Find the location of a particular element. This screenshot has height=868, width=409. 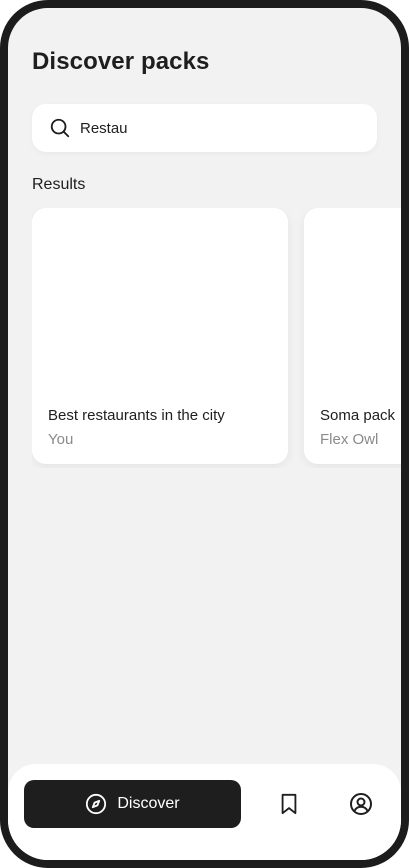

pack-card-title: Best restaurants in the city is located at coordinates (136, 415).